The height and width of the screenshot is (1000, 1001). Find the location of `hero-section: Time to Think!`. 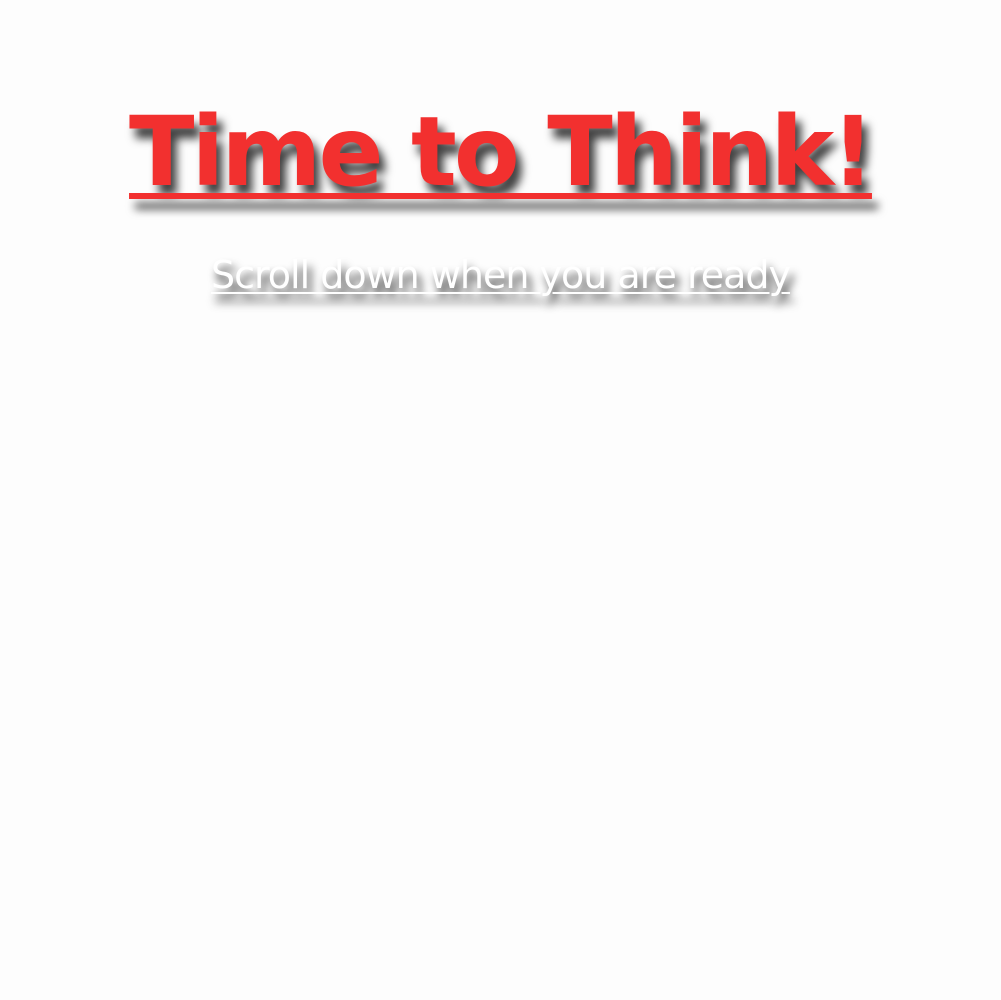

hero-section: Time to Think! is located at coordinates (500, 152).